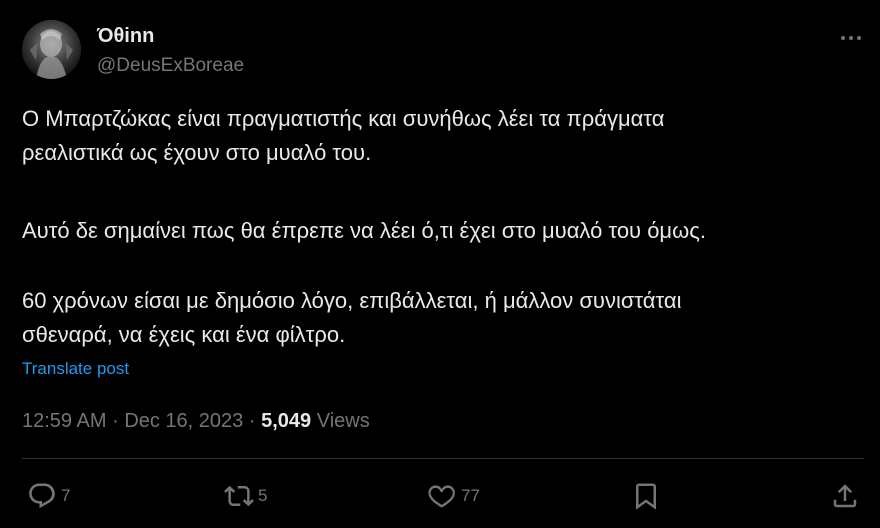 This screenshot has height=528, width=880. What do you see at coordinates (470, 495) in the screenshot?
I see `like-count: 77` at bounding box center [470, 495].